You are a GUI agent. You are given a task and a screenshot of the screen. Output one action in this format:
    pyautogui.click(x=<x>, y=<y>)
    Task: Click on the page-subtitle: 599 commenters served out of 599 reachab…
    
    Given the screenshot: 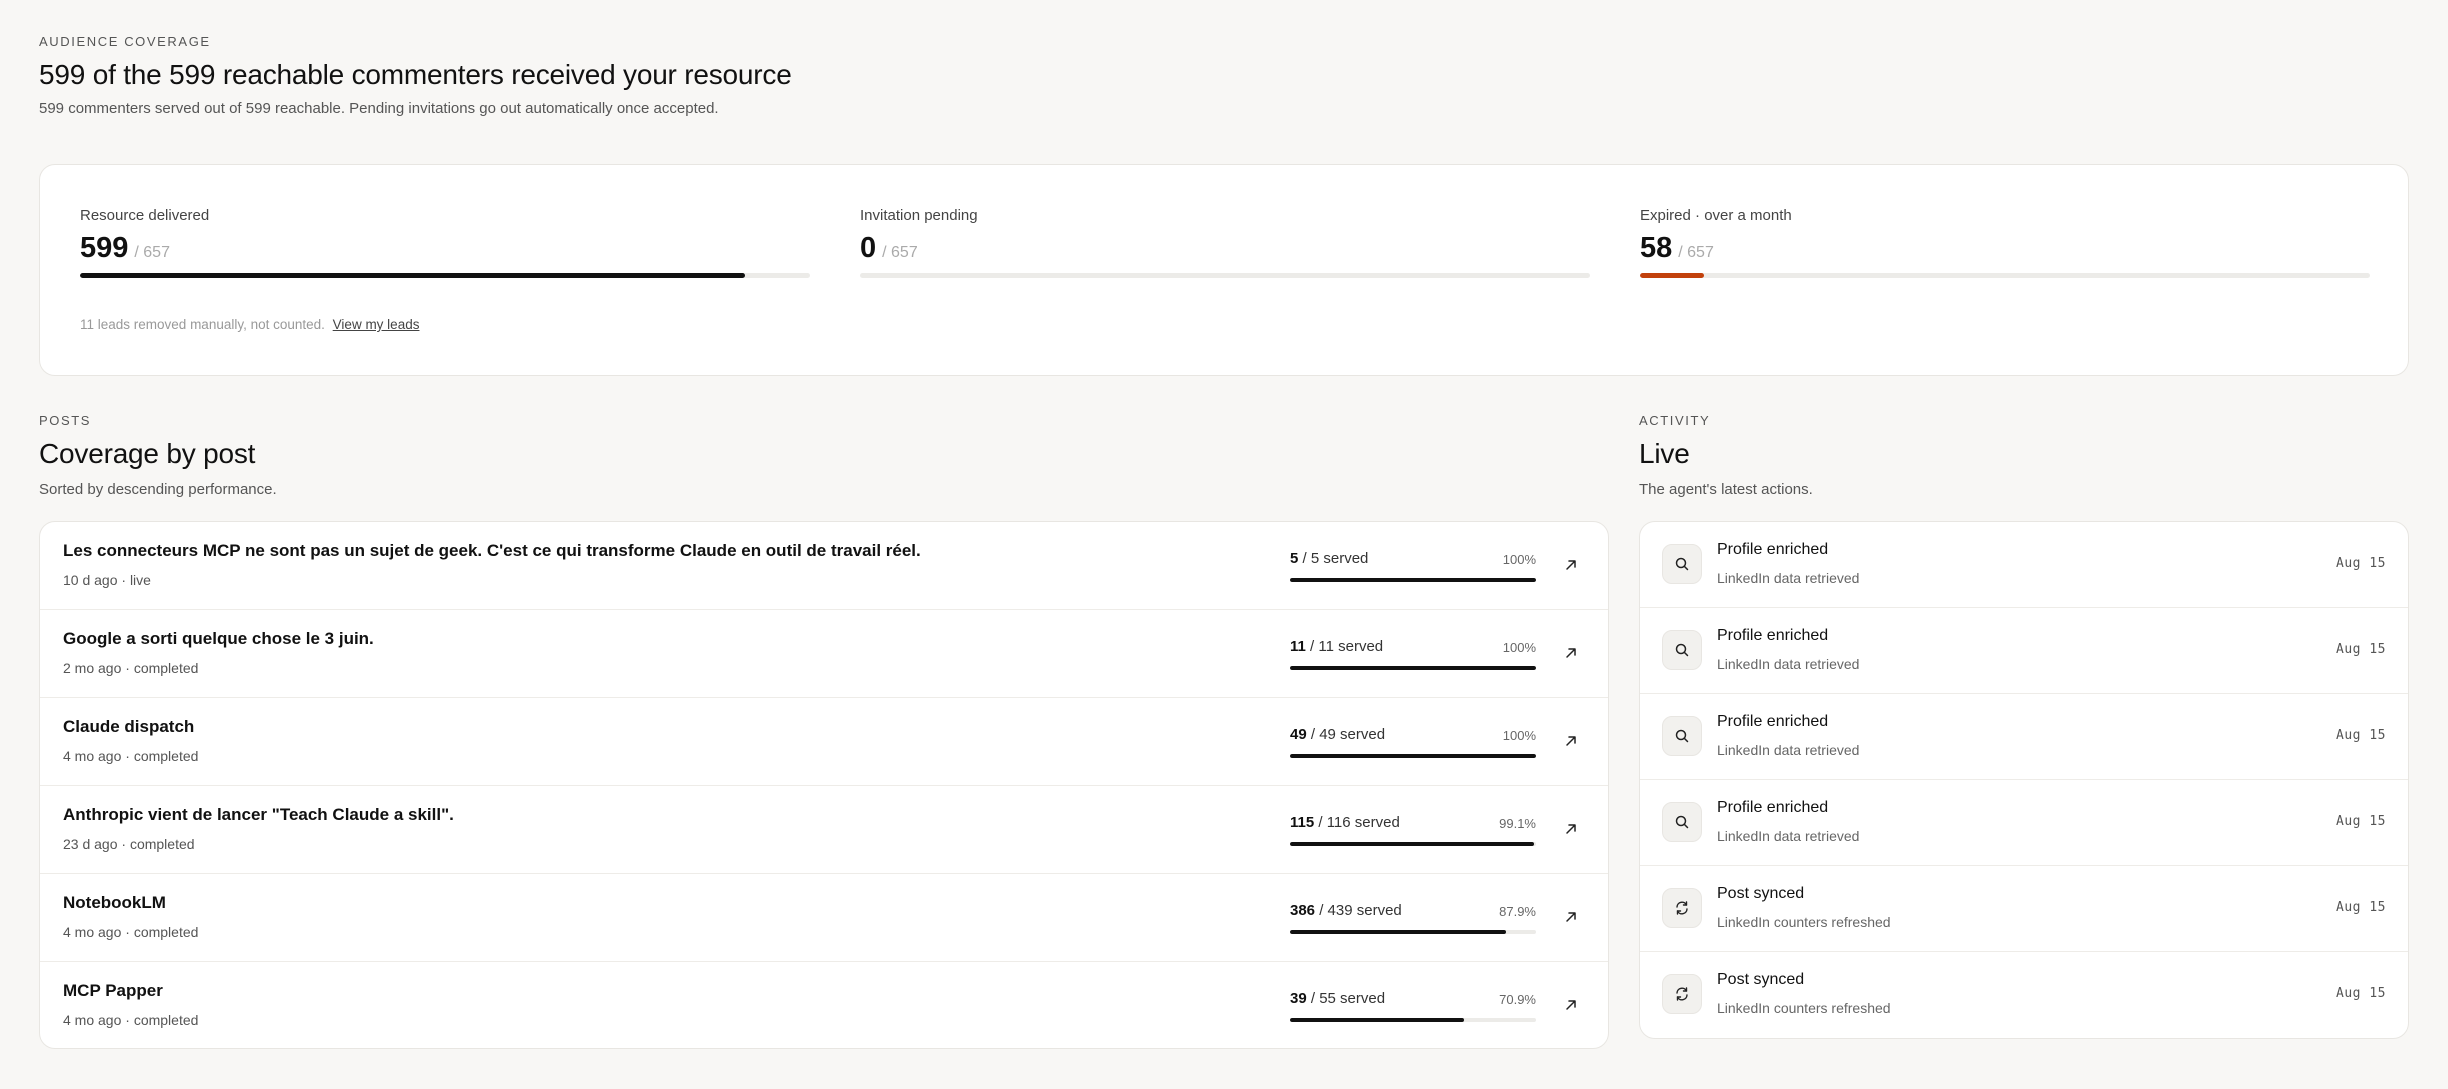 What is the action you would take?
    pyautogui.click(x=379, y=108)
    